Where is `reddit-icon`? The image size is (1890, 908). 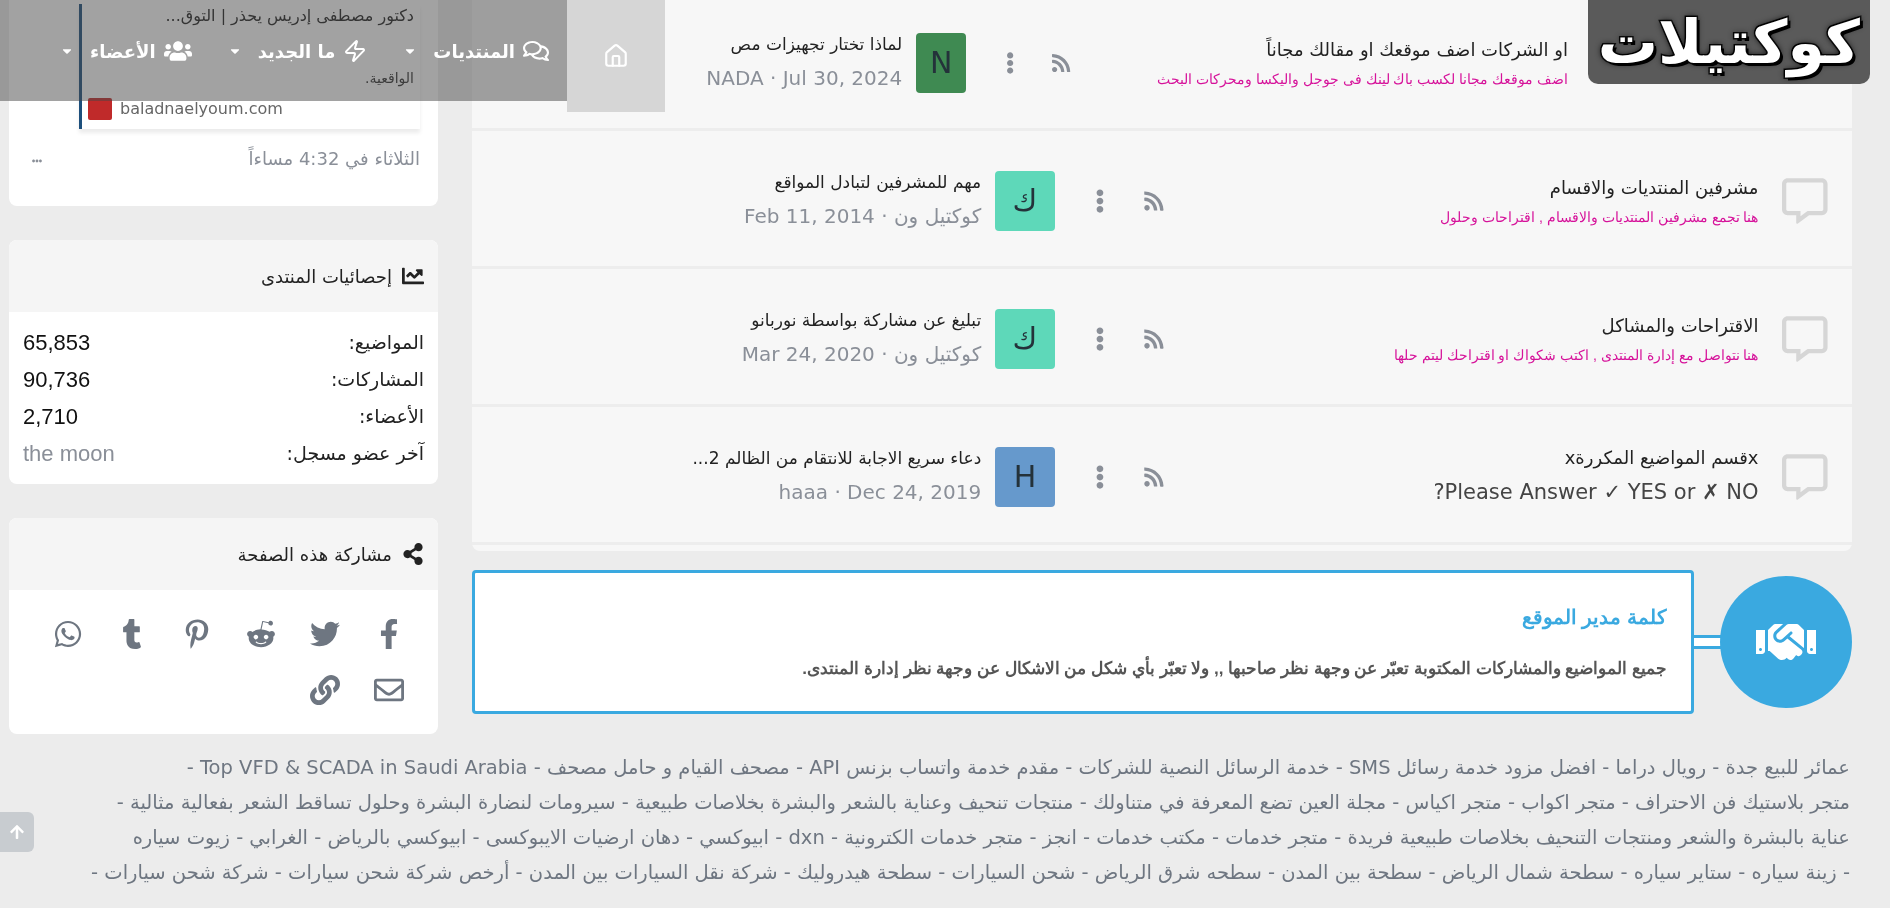
reddit-icon is located at coordinates (260, 634).